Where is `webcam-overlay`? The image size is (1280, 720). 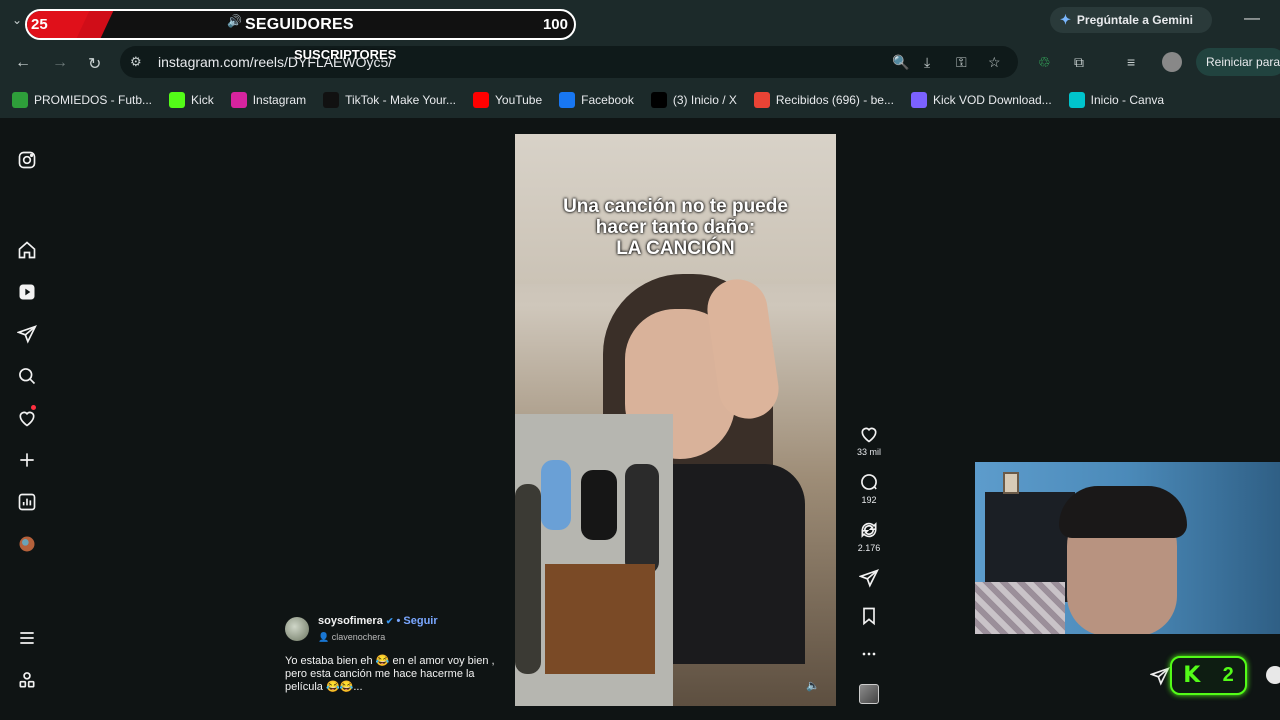
webcam-overlay is located at coordinates (1127, 548).